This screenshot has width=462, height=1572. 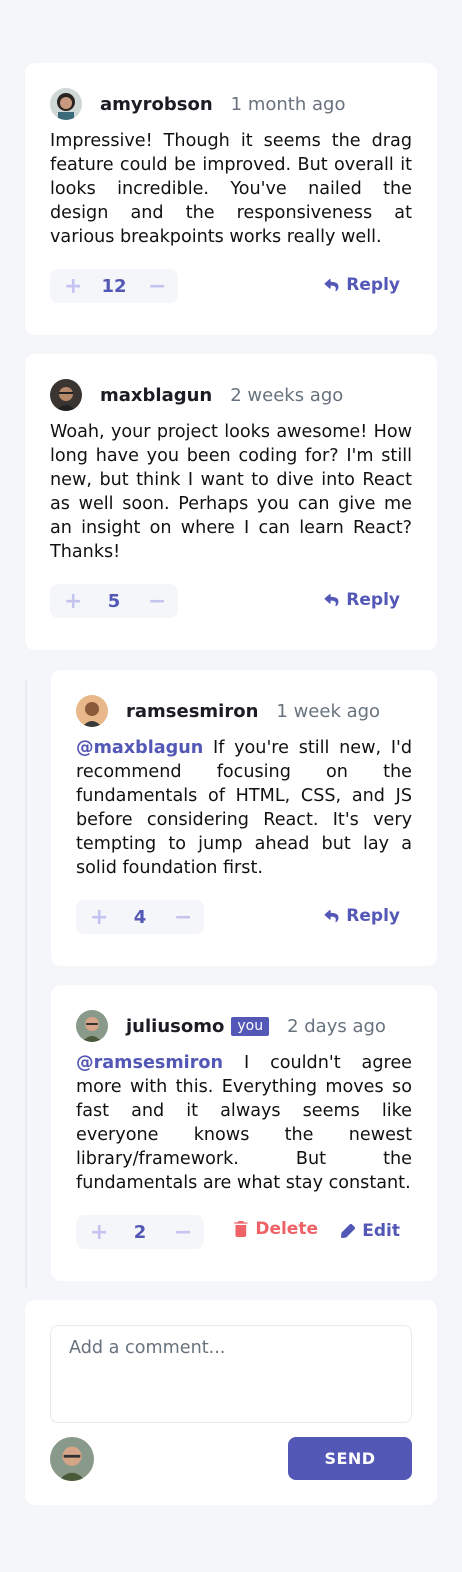 What do you see at coordinates (175, 1026) in the screenshot?
I see `username: juliusomo` at bounding box center [175, 1026].